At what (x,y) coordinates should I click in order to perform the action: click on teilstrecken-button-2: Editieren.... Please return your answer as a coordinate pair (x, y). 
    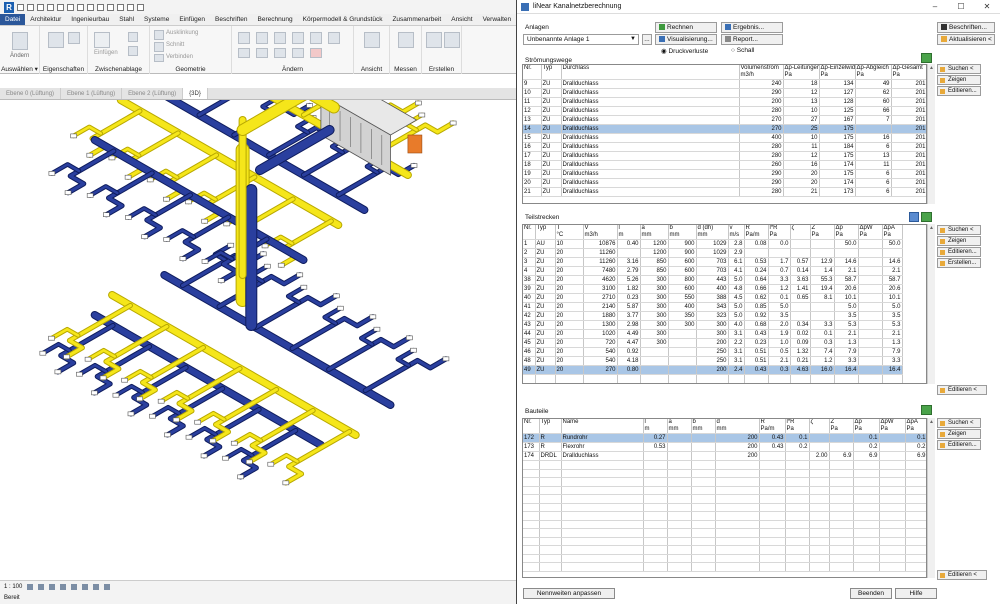
    Looking at the image, I should click on (959, 252).